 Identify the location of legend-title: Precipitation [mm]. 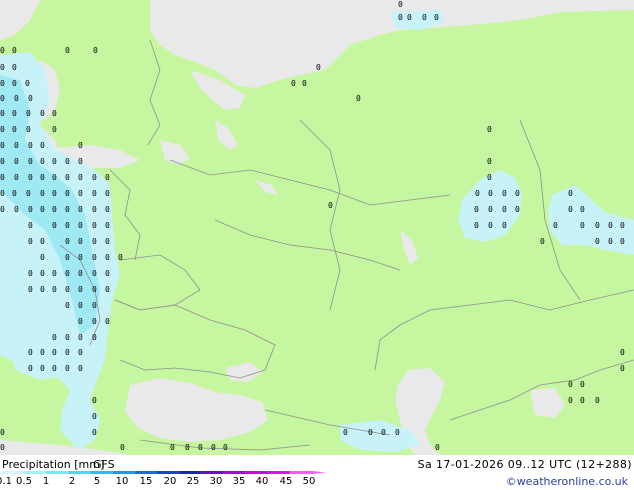
(53, 464).